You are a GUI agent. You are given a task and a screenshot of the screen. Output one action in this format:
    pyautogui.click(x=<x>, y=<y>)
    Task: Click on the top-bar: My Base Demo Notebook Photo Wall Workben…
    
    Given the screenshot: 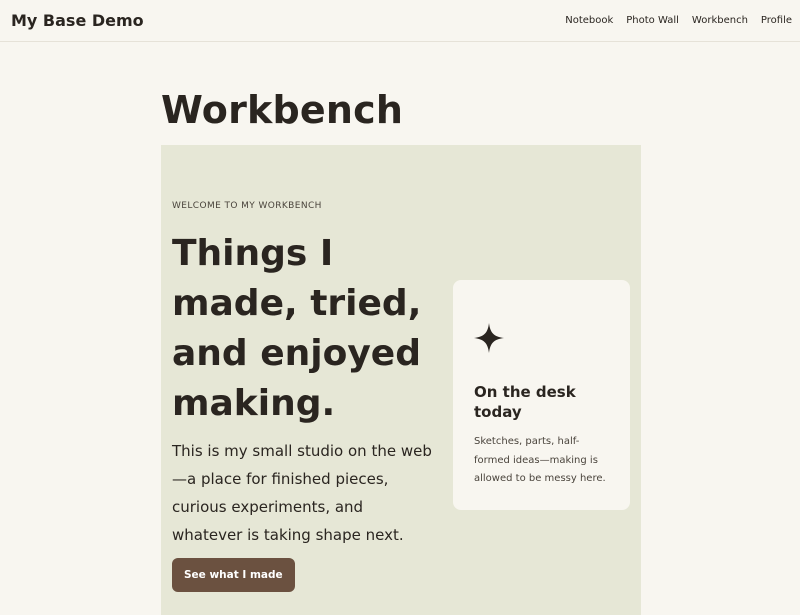 What is the action you would take?
    pyautogui.click(x=400, y=21)
    